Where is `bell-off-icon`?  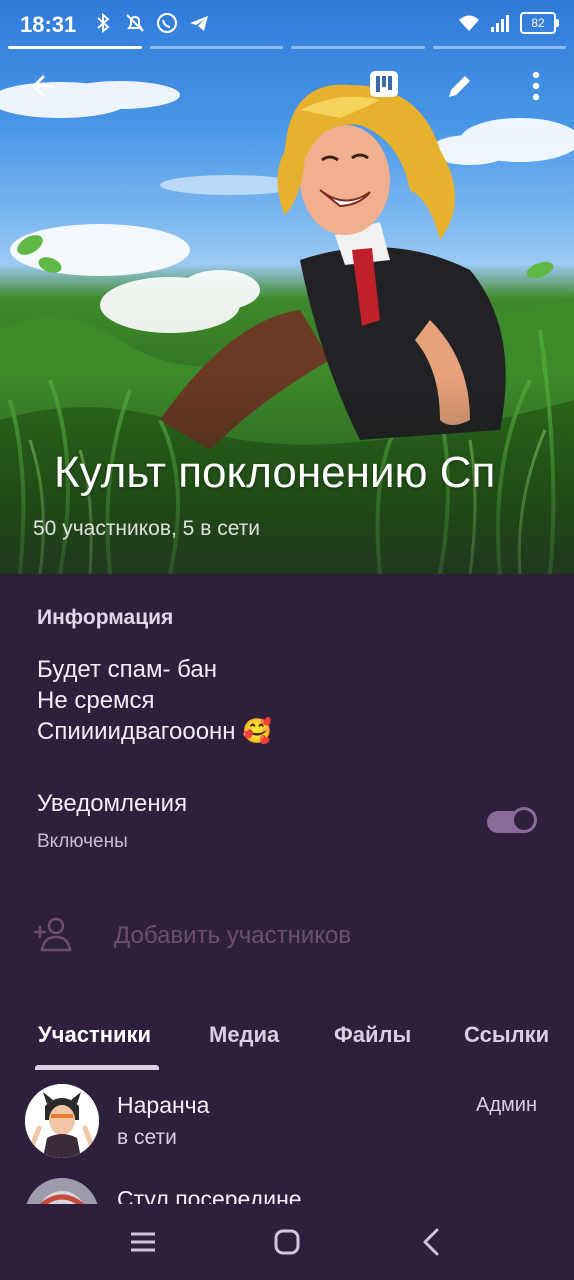 bell-off-icon is located at coordinates (135, 23).